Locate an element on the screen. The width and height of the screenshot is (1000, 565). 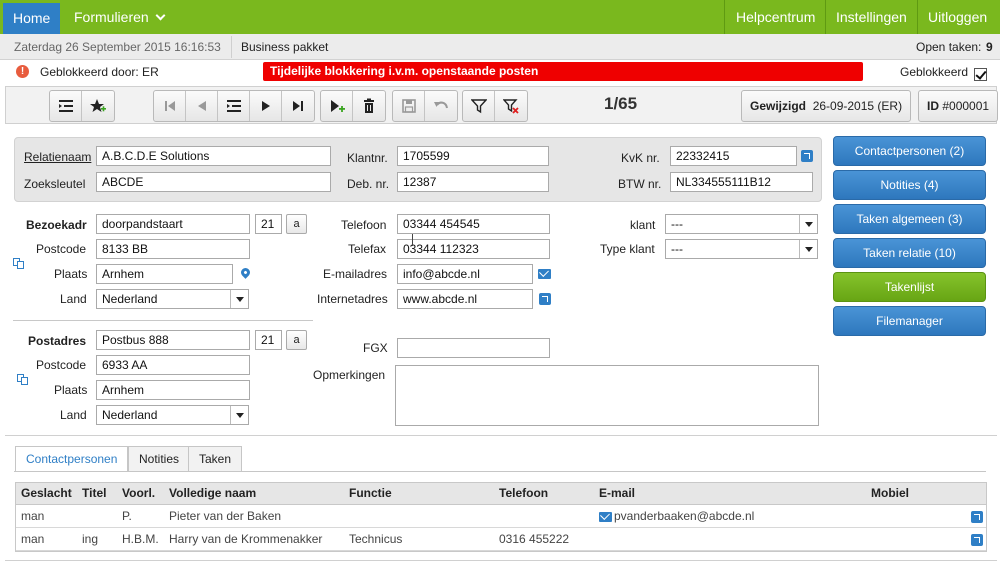
previous-record-button is located at coordinates (202, 106).